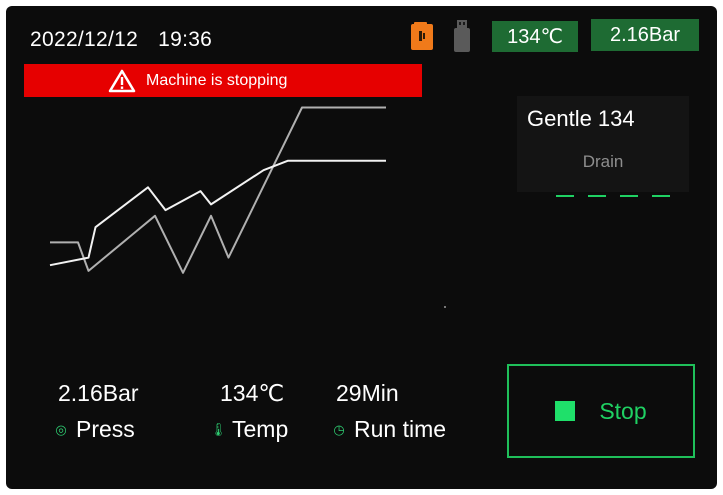 The width and height of the screenshot is (723, 495). Describe the element at coordinates (535, 36) in the screenshot. I see `temperature-badge: 134℃` at that location.